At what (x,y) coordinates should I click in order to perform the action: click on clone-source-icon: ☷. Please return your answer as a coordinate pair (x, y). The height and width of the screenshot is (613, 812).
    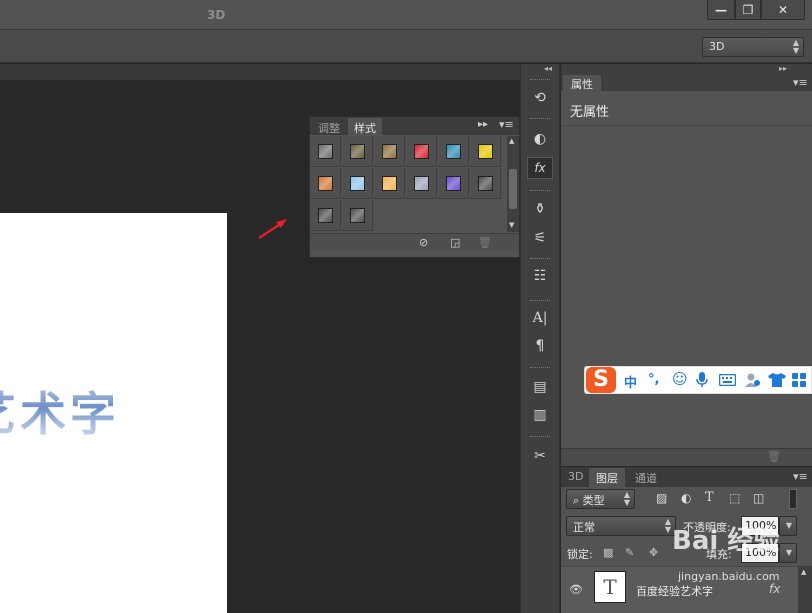
    Looking at the image, I should click on (540, 276).